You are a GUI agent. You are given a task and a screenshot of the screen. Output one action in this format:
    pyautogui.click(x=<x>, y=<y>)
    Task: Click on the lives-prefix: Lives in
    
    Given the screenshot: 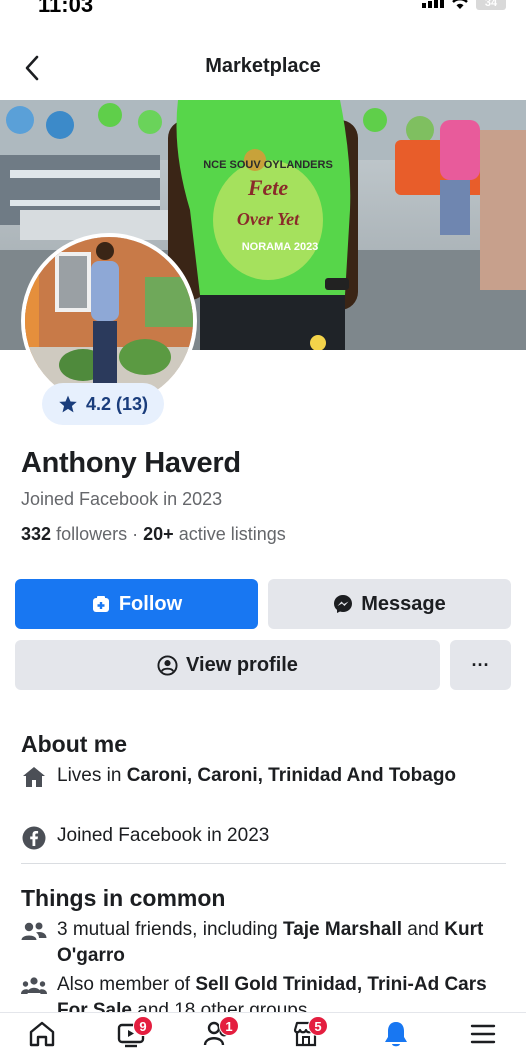 What is the action you would take?
    pyautogui.click(x=92, y=775)
    